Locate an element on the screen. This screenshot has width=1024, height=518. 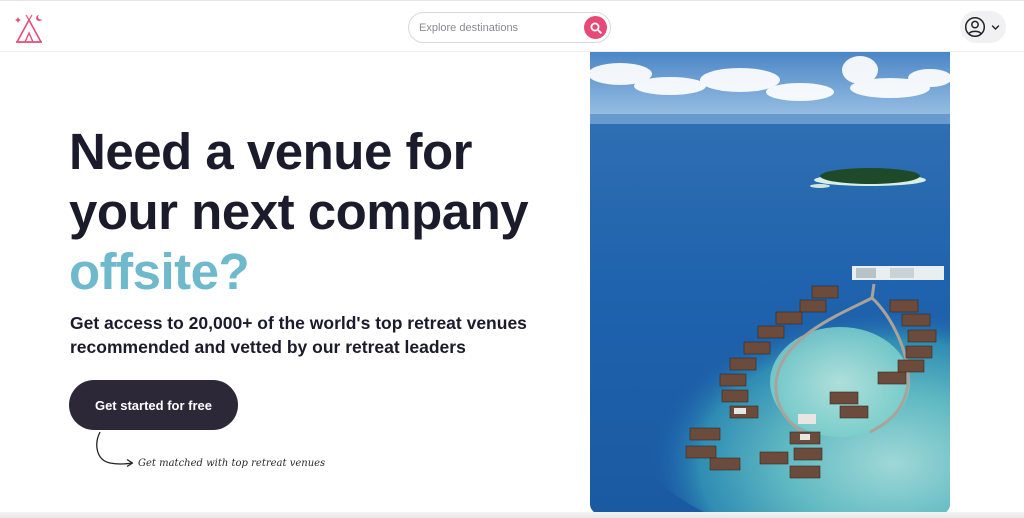
search-button is located at coordinates (595, 27).